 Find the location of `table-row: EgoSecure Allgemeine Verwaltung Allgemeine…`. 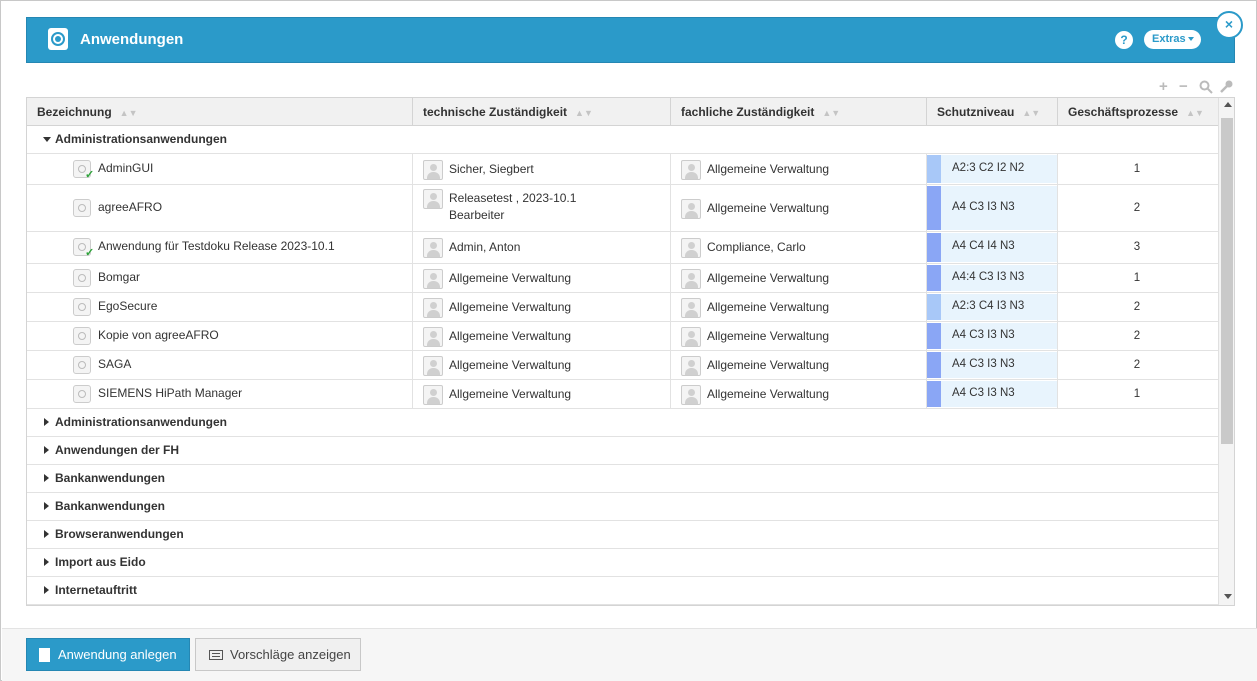

table-row: EgoSecure Allgemeine Verwaltung Allgemeine… is located at coordinates (622, 307).